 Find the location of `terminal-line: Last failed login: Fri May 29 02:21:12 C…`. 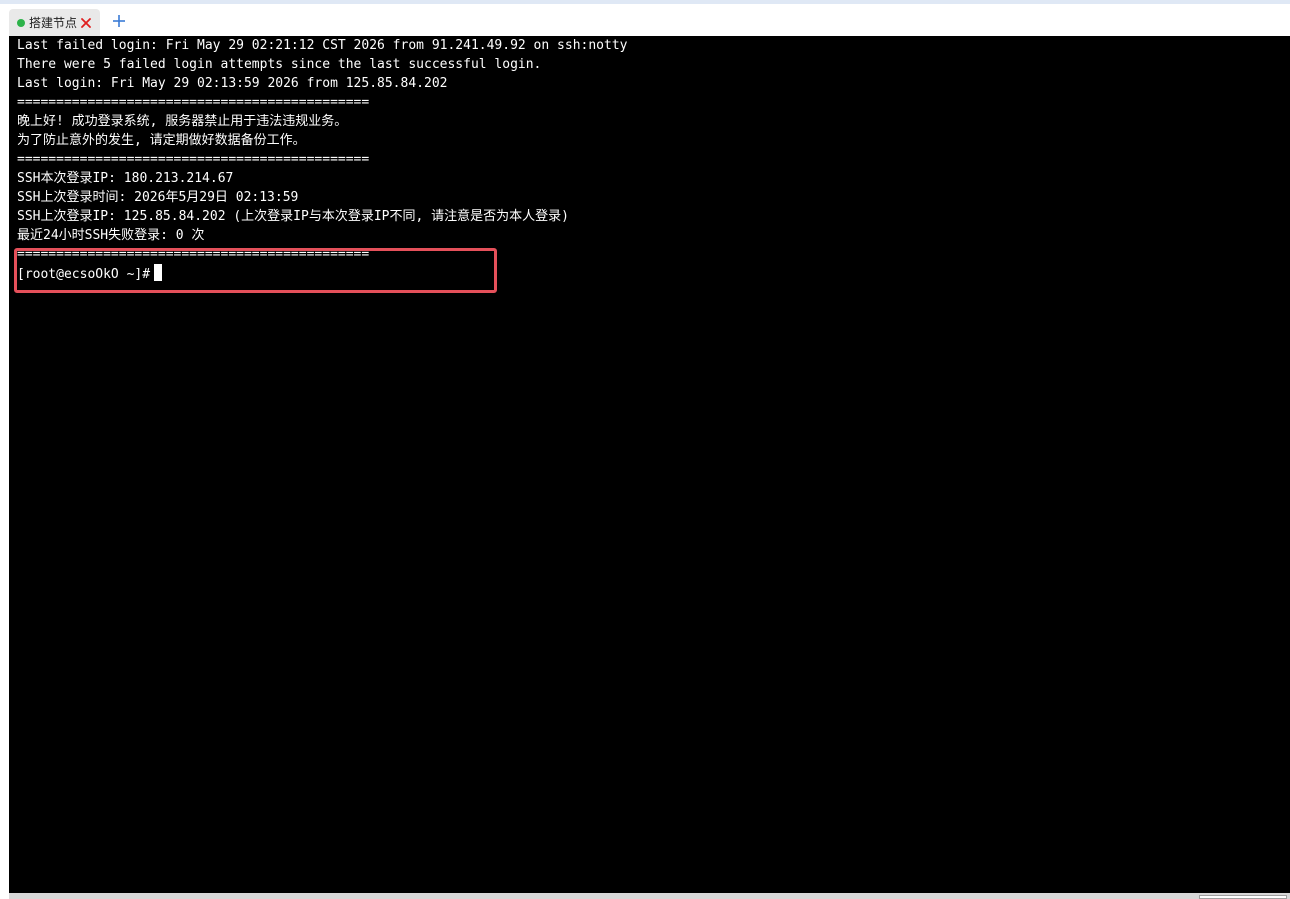

terminal-line: Last failed login: Fri May 29 02:21:12 C… is located at coordinates (322, 45).